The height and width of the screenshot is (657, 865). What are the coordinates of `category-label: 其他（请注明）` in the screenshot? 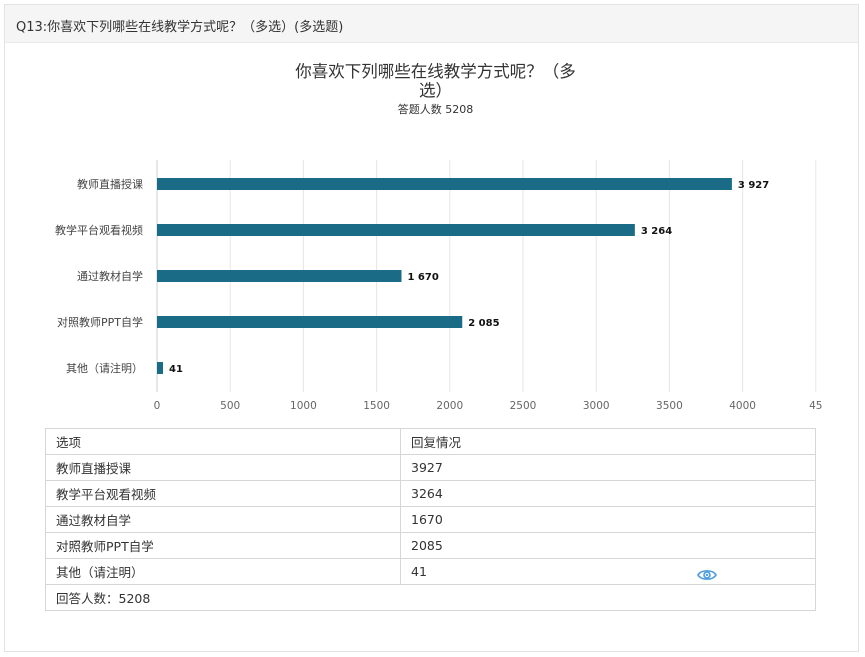 It's located at (104, 368).